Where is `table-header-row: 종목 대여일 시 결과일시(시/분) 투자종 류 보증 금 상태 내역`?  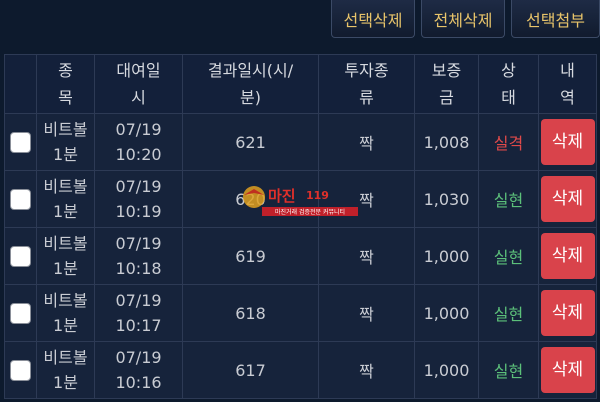 table-header-row: 종목 대여일 시 결과일시(시/분) 투자종 류 보증 금 상태 내역 is located at coordinates (300, 84).